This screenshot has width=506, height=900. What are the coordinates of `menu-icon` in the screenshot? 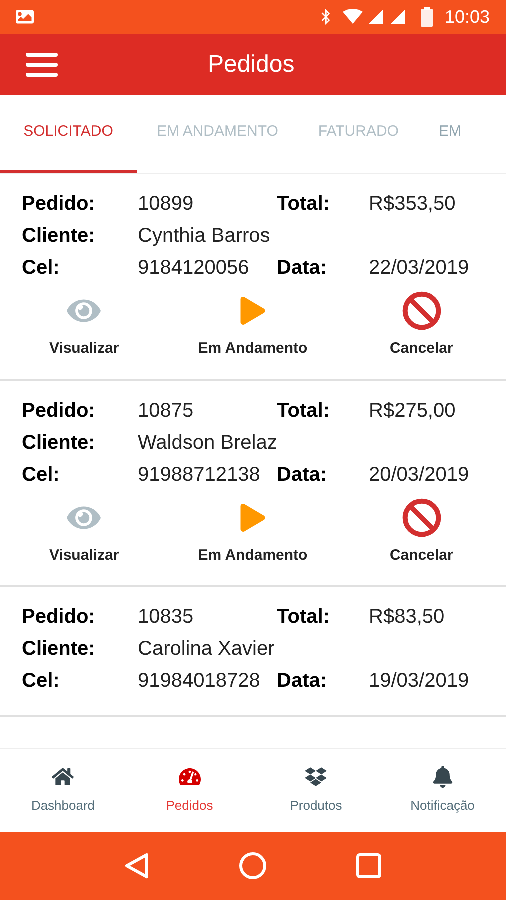 It's located at (42, 64).